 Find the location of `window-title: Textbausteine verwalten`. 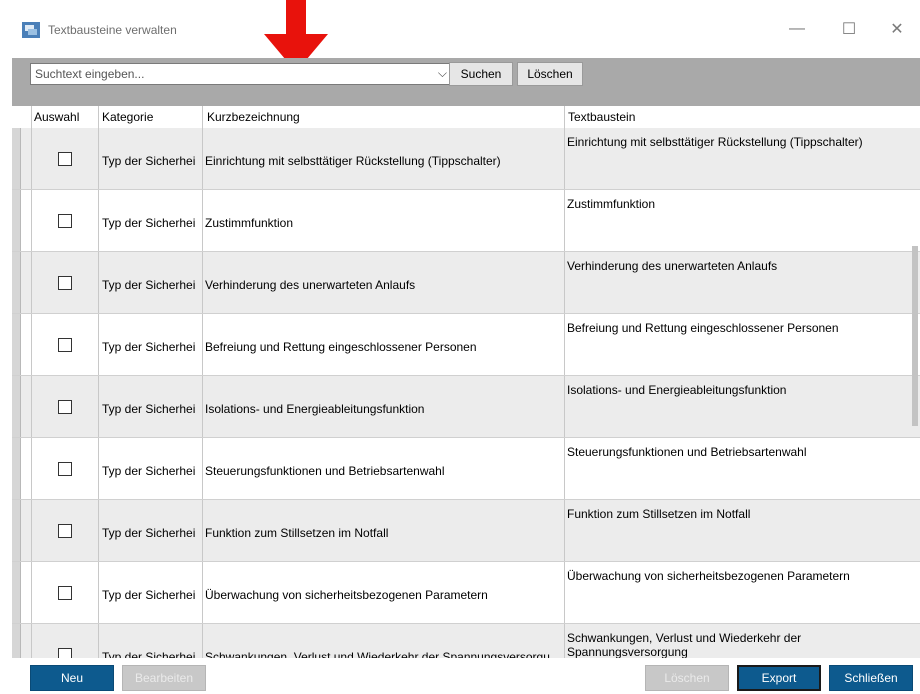

window-title: Textbausteine verwalten is located at coordinates (112, 30).